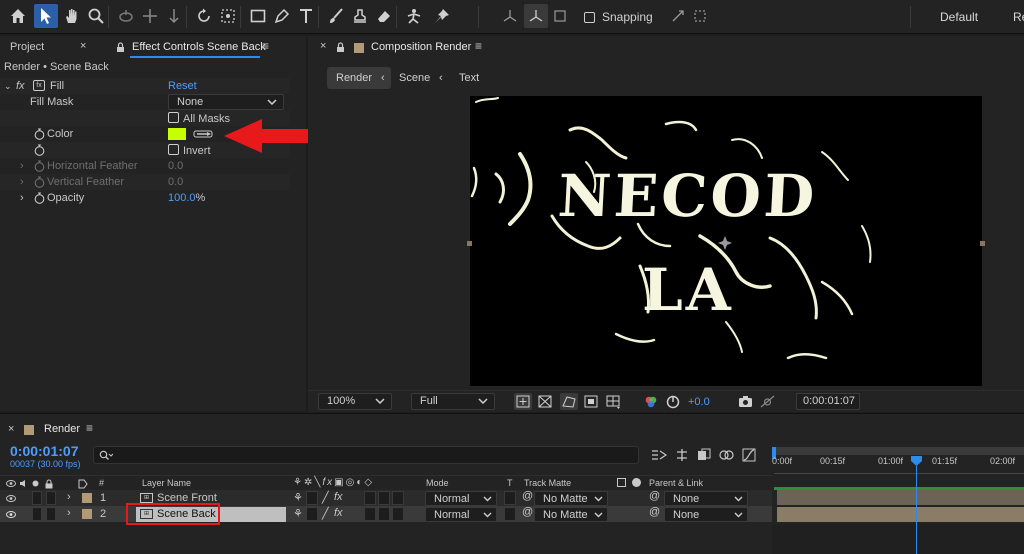  I want to click on layer-bar-scene-front, so click(900, 497).